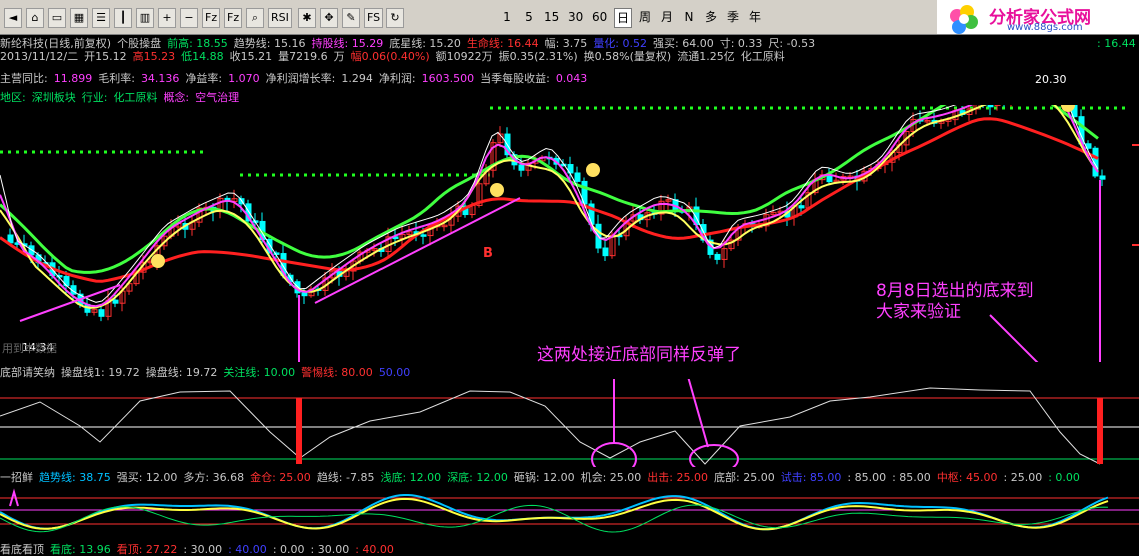 The width and height of the screenshot is (1139, 556). Describe the element at coordinates (866, 477) in the screenshot. I see `sub2-item: : 85.00` at that location.